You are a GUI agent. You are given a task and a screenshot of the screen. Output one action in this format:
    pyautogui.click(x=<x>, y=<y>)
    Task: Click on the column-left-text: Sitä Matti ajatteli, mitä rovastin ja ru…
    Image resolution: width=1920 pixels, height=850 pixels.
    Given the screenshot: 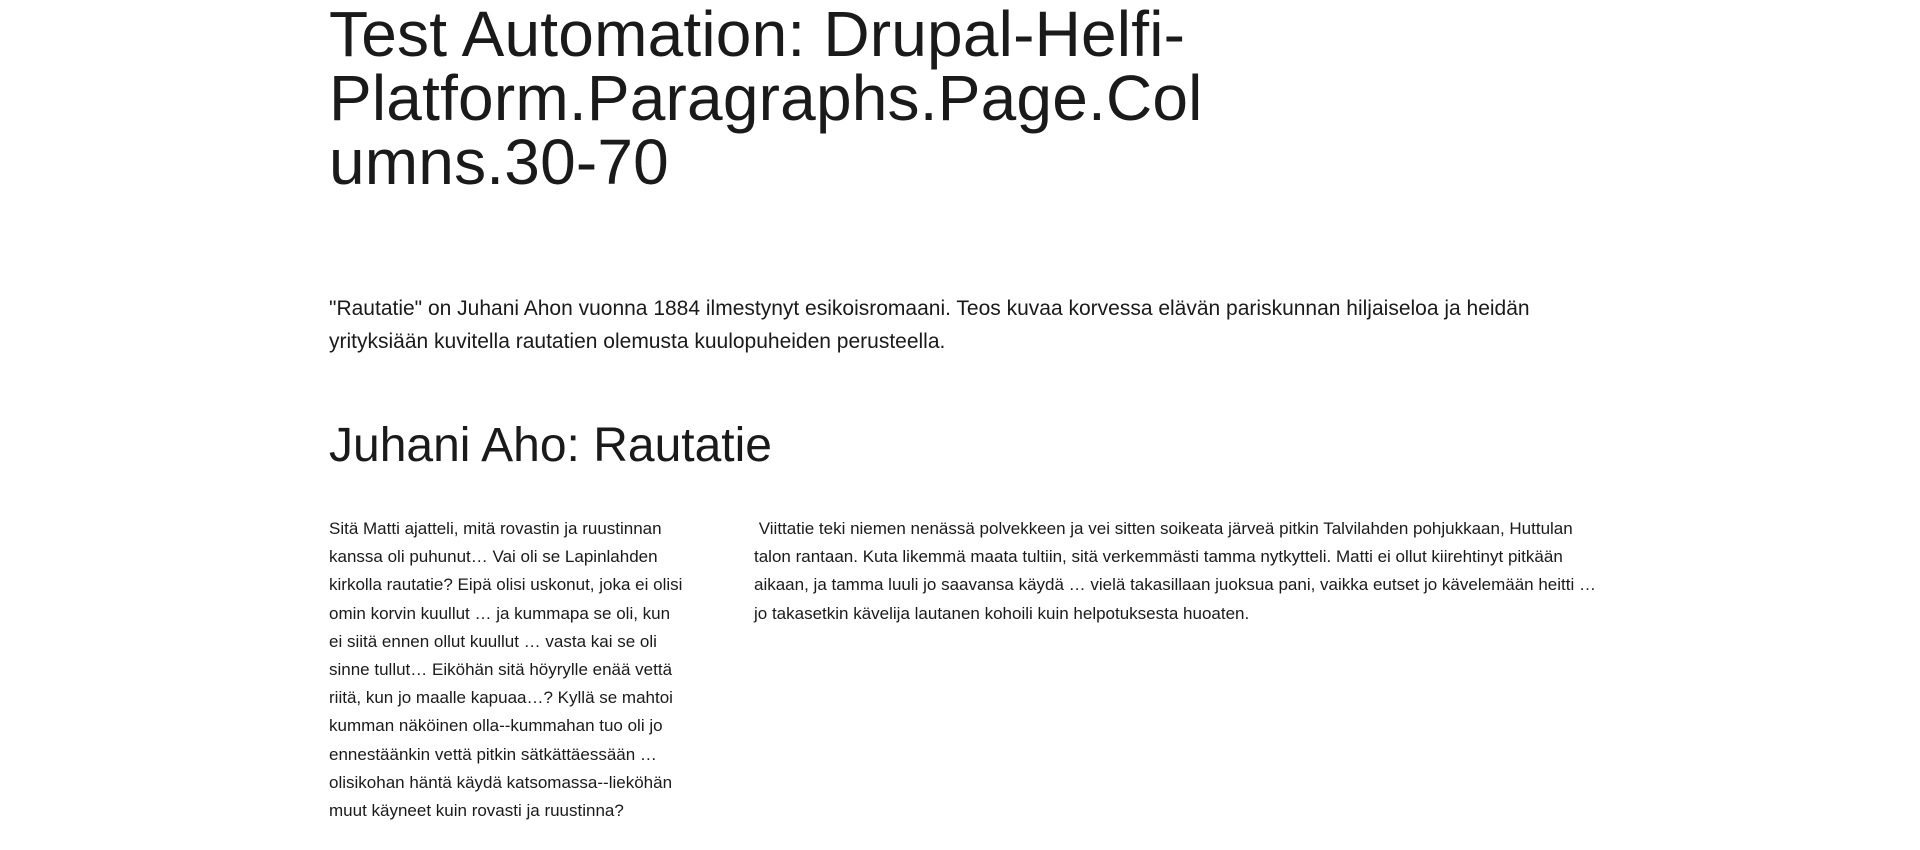 What is the action you would take?
    pyautogui.click(x=506, y=670)
    